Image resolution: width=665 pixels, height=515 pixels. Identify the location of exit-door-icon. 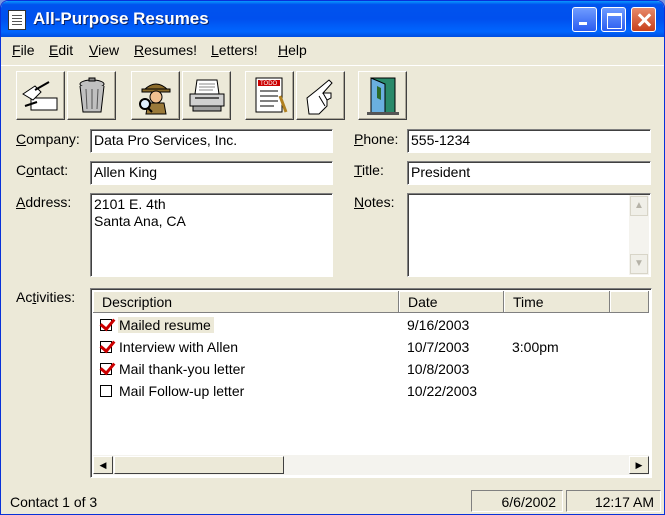
(383, 96).